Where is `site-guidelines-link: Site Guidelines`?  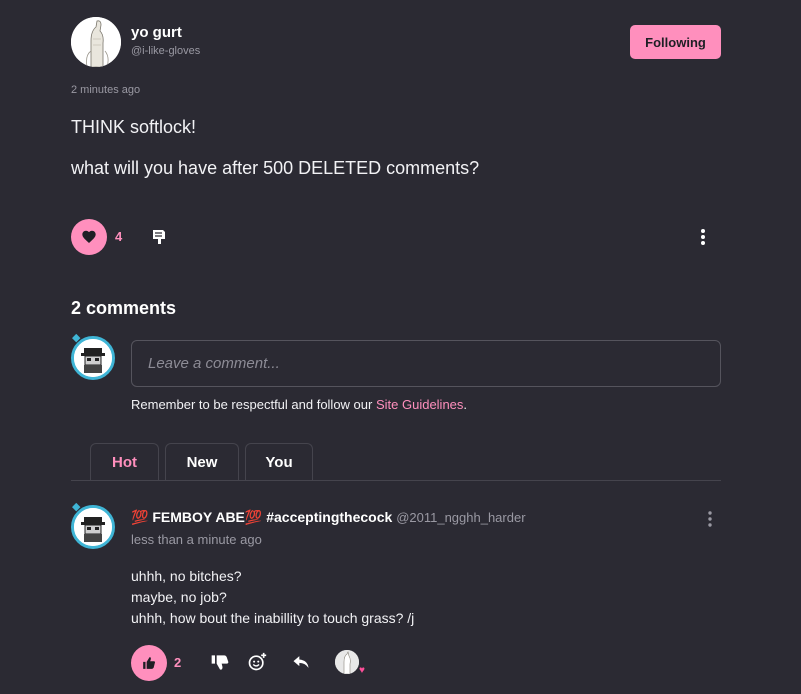
site-guidelines-link: Site Guidelines is located at coordinates (419, 404).